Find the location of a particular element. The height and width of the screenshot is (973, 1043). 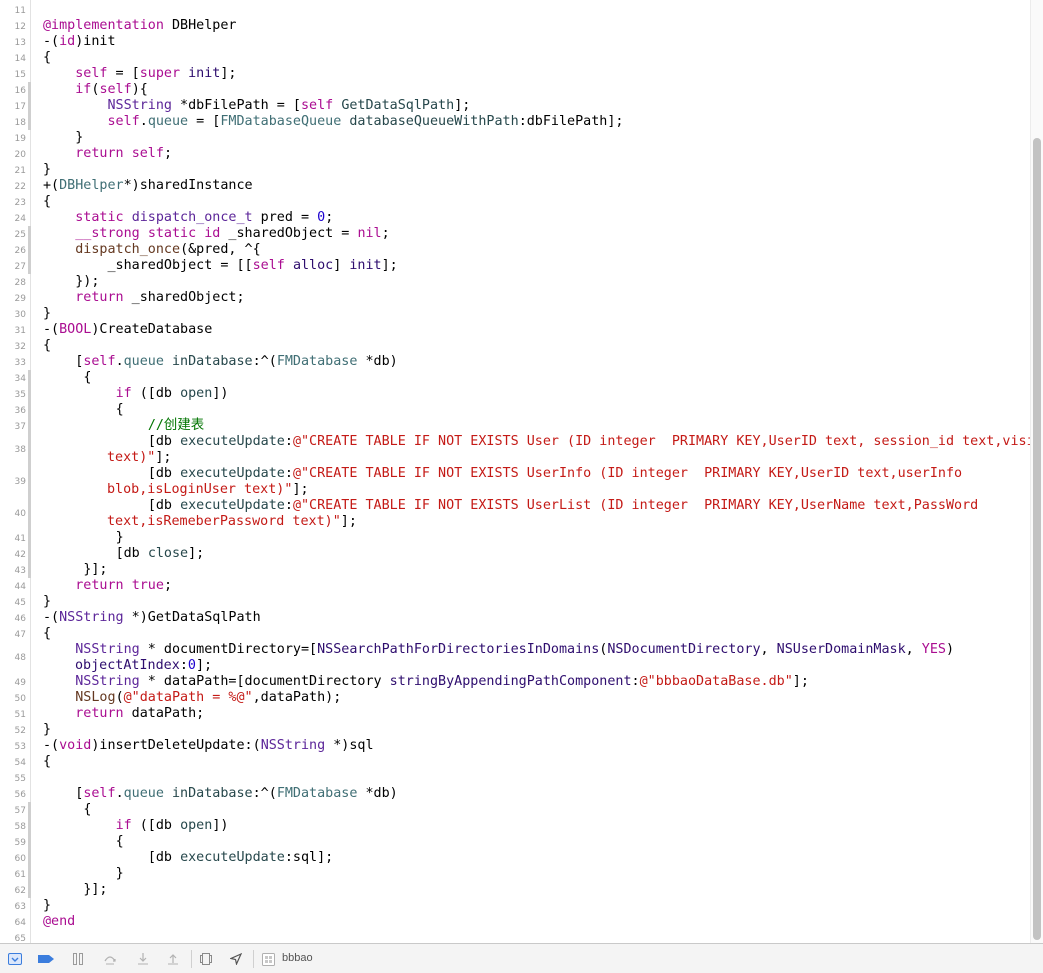

code-line: 52} is located at coordinates (515, 730).